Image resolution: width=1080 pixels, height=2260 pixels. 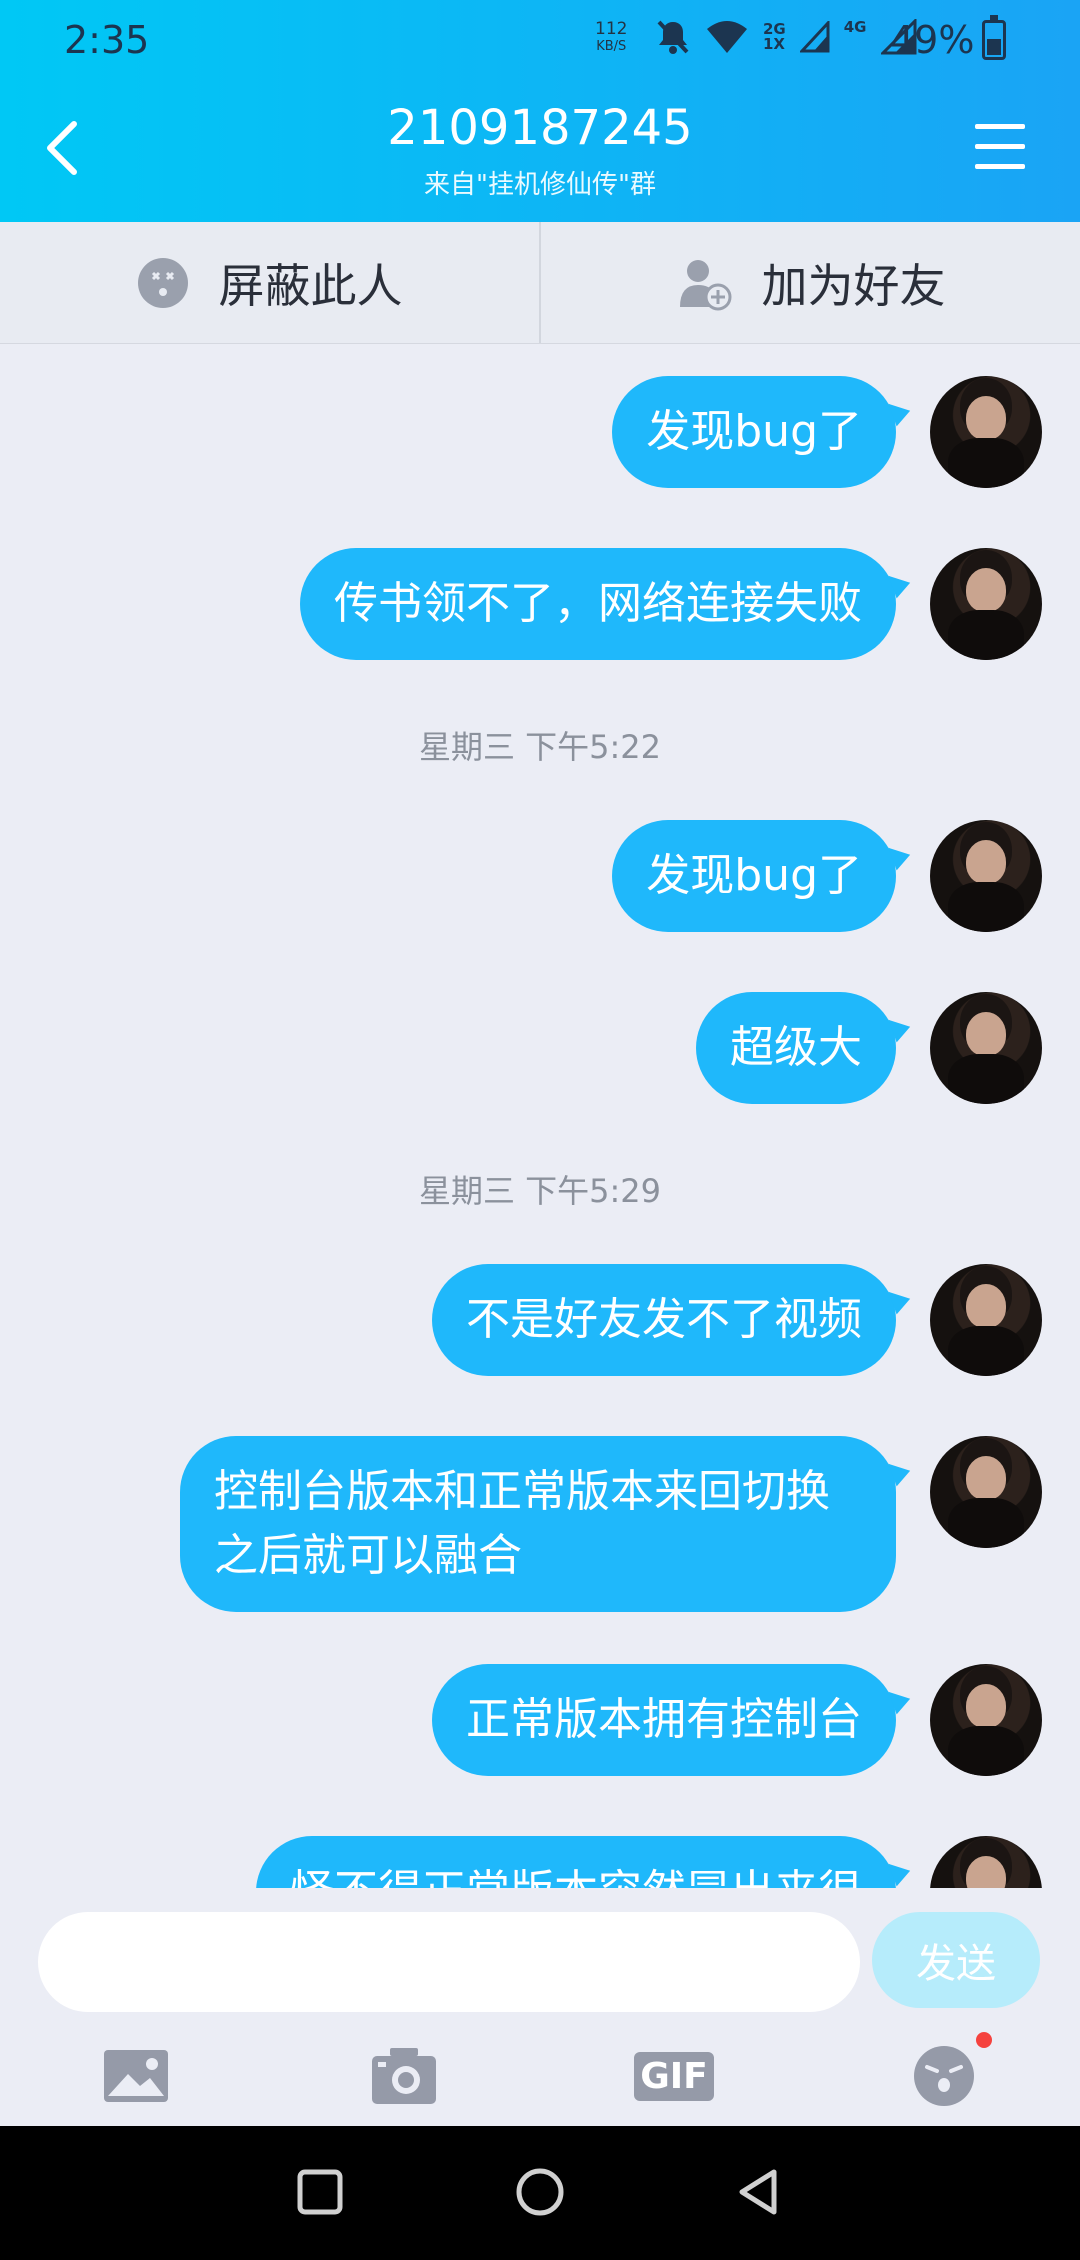 I want to click on send-button: 发送, so click(x=956, y=1960).